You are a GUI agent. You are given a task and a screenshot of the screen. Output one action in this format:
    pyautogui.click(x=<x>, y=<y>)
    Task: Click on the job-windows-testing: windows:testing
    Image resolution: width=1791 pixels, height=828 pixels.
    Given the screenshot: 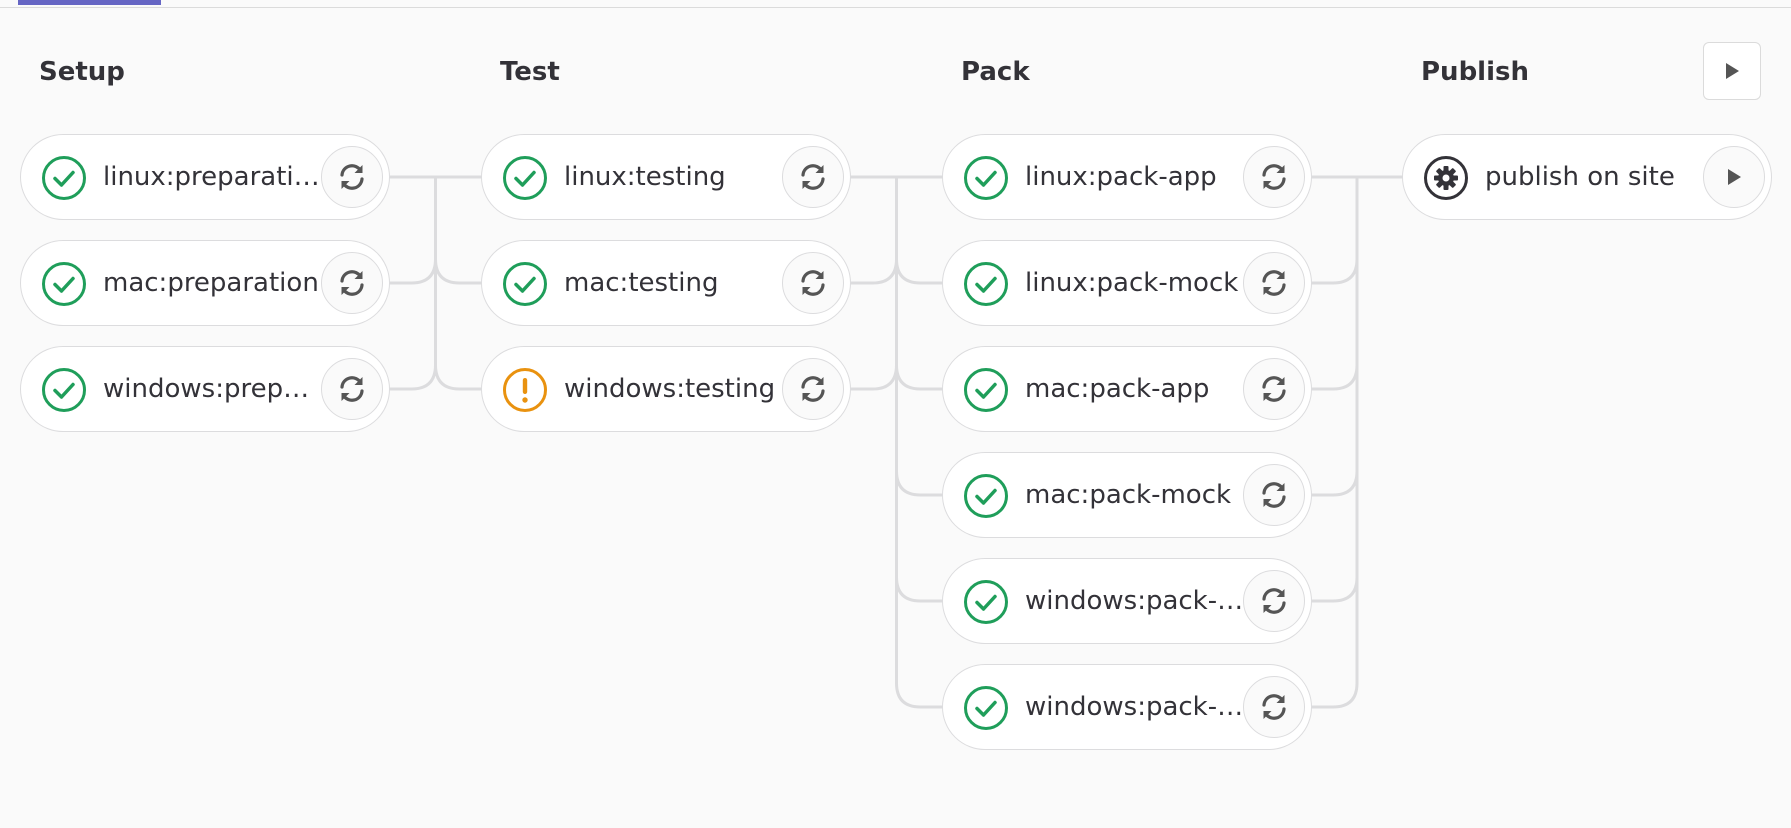 What is the action you would take?
    pyautogui.click(x=666, y=389)
    